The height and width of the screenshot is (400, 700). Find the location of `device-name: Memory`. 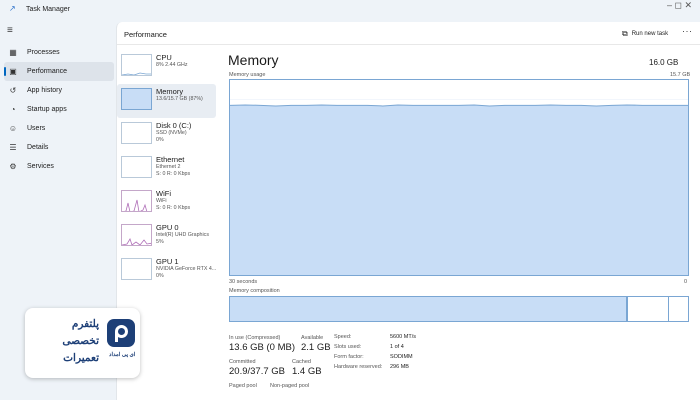

device-name: Memory is located at coordinates (170, 91).